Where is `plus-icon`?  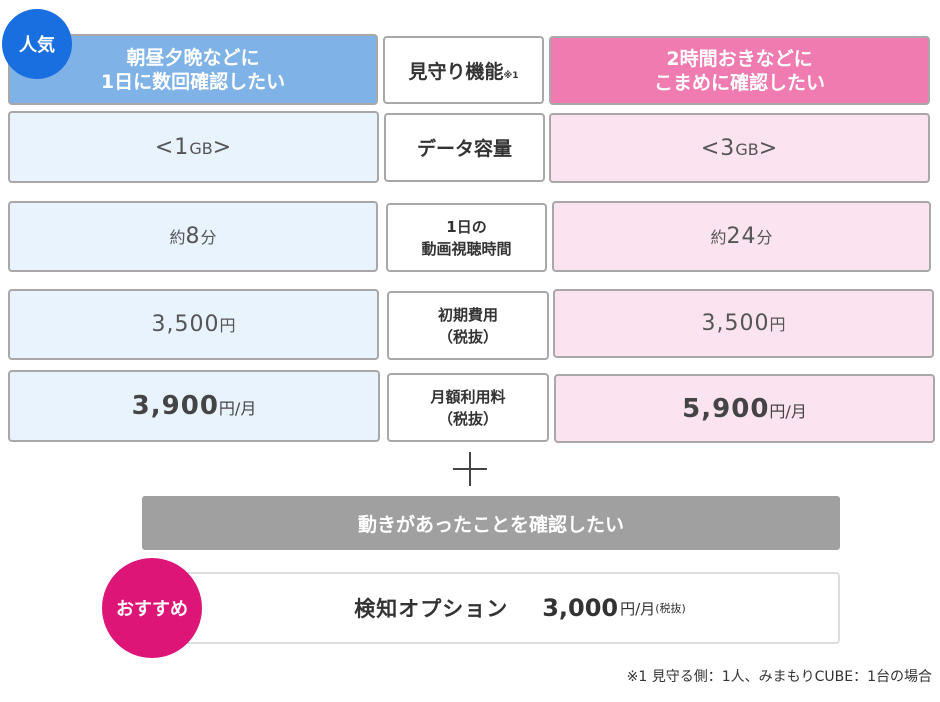
plus-icon is located at coordinates (470, 469).